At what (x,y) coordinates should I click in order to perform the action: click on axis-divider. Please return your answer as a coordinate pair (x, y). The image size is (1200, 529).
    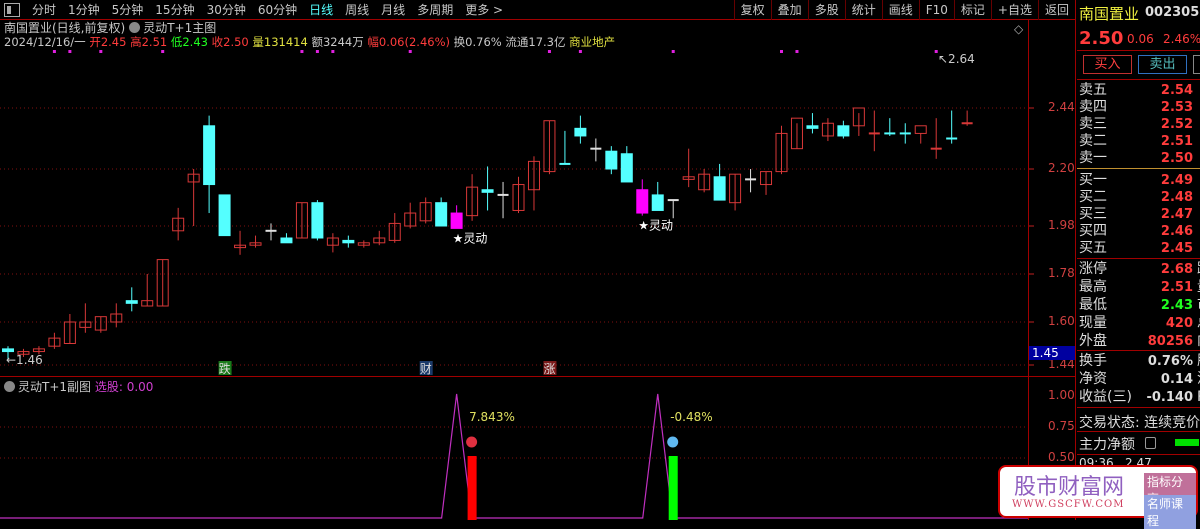
    Looking at the image, I should click on (1028, 270).